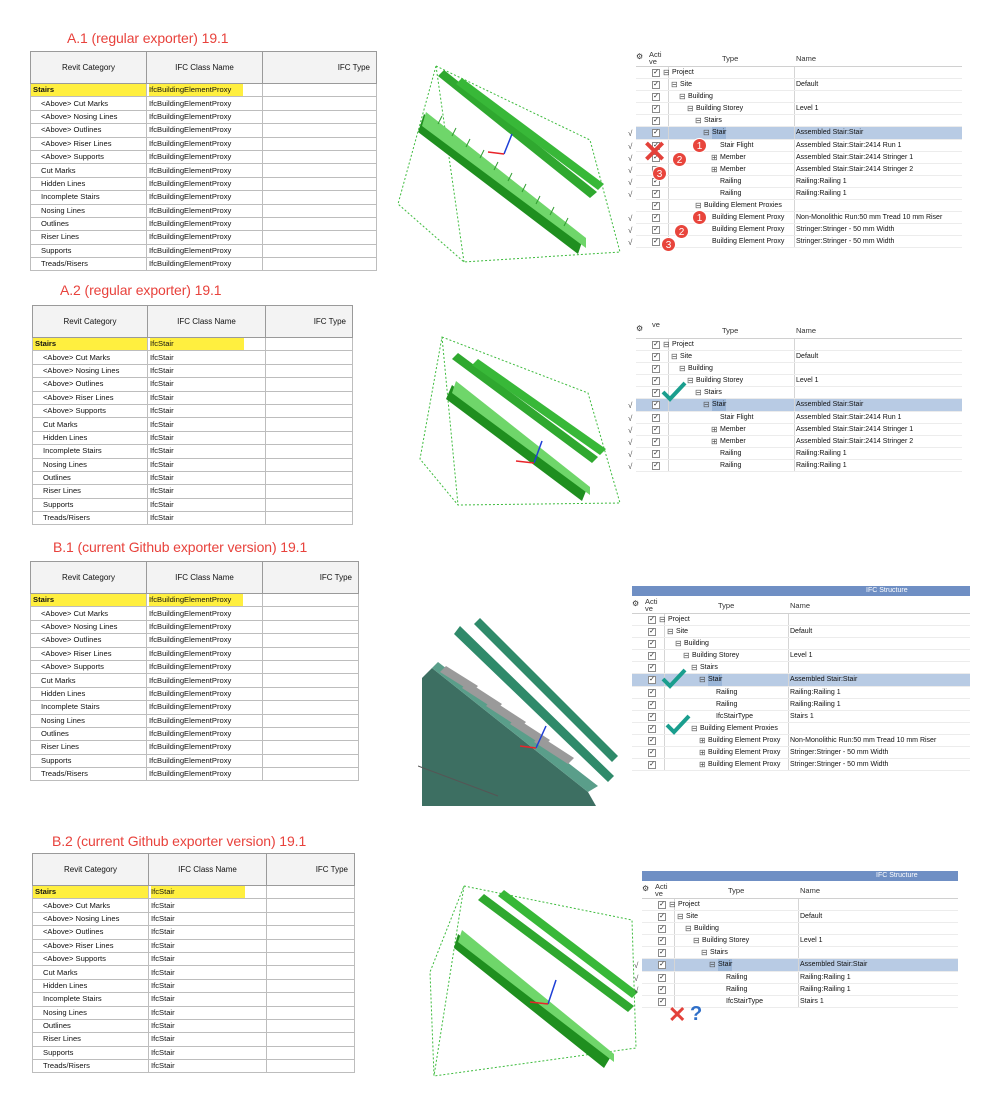 The image size is (1000, 1119). I want to click on table-row: Supports IfcBuildingElementProxy, so click(194, 761).